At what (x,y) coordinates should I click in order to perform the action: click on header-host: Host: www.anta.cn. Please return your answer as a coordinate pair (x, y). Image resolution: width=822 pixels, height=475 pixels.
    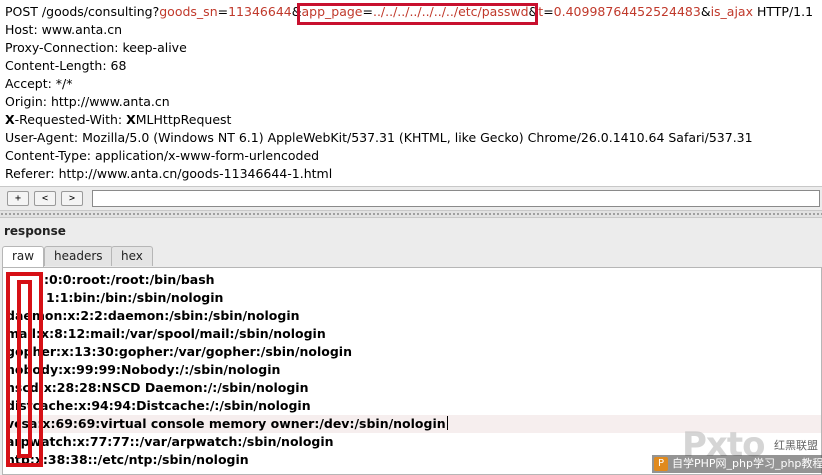
    Looking at the image, I should click on (64, 29).